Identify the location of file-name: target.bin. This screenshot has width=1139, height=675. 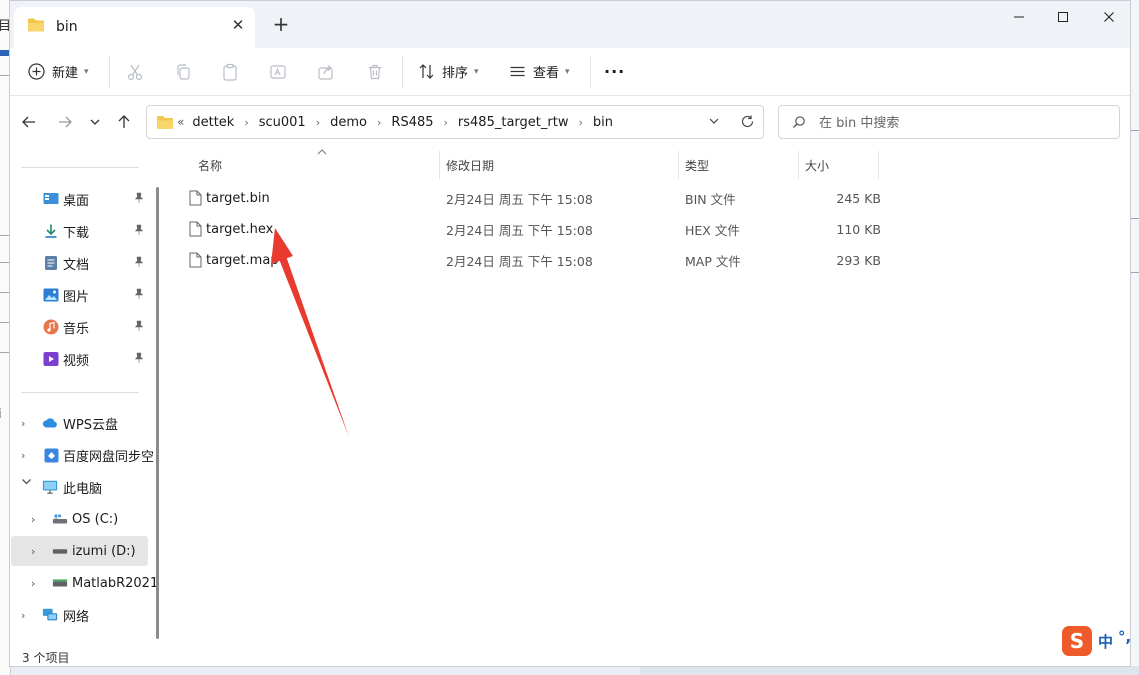
(238, 198).